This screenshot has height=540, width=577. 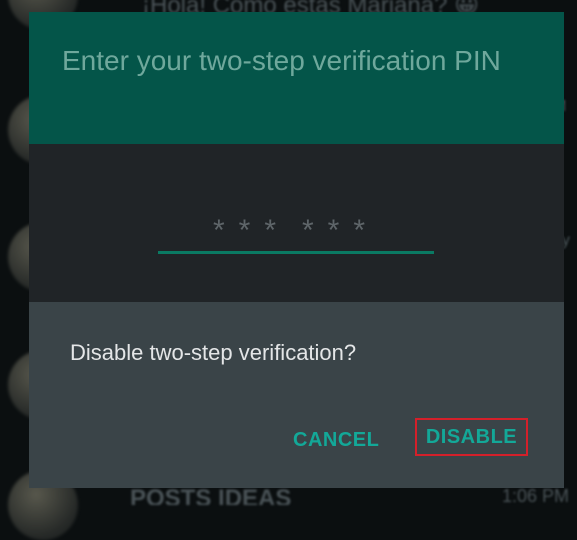 What do you see at coordinates (251, 230) in the screenshot?
I see `pin-mask-left: ***` at bounding box center [251, 230].